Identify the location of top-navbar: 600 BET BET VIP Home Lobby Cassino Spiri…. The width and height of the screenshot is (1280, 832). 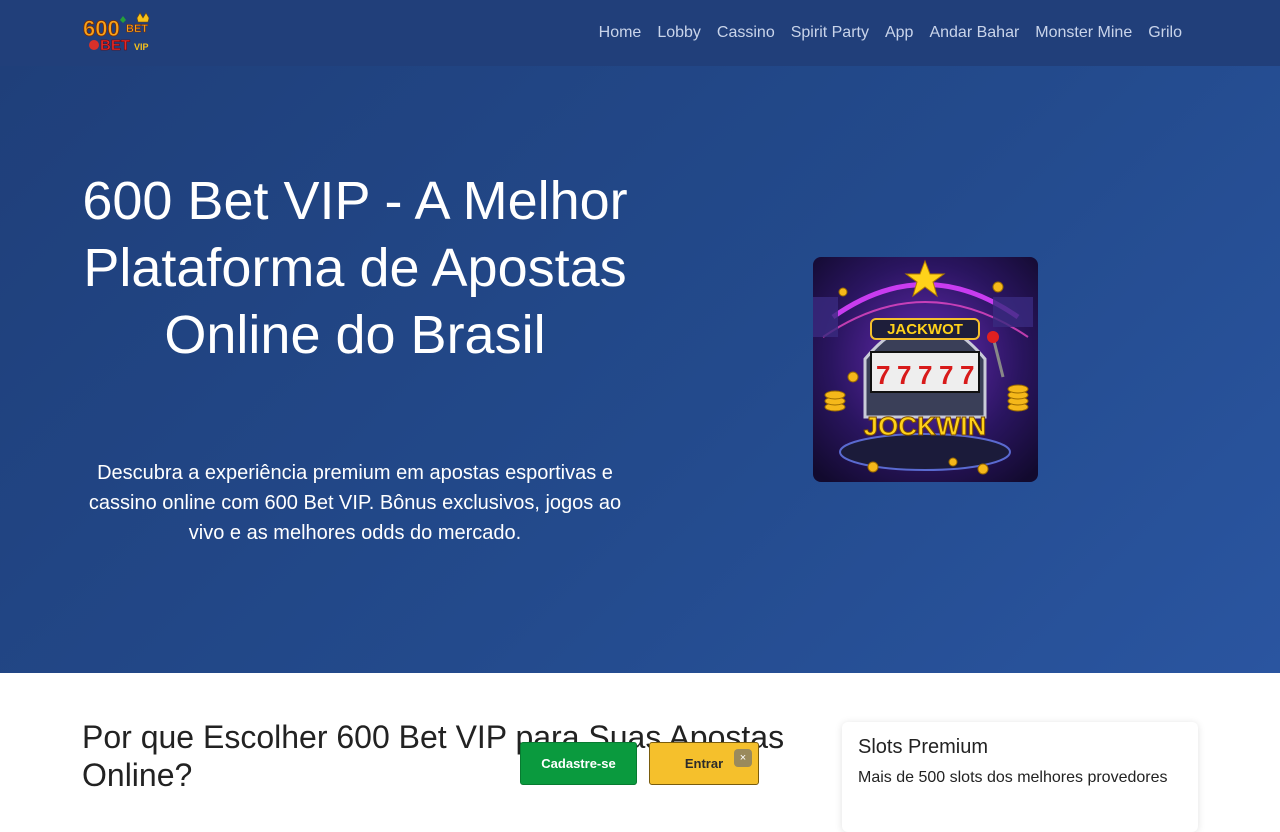
(640, 33).